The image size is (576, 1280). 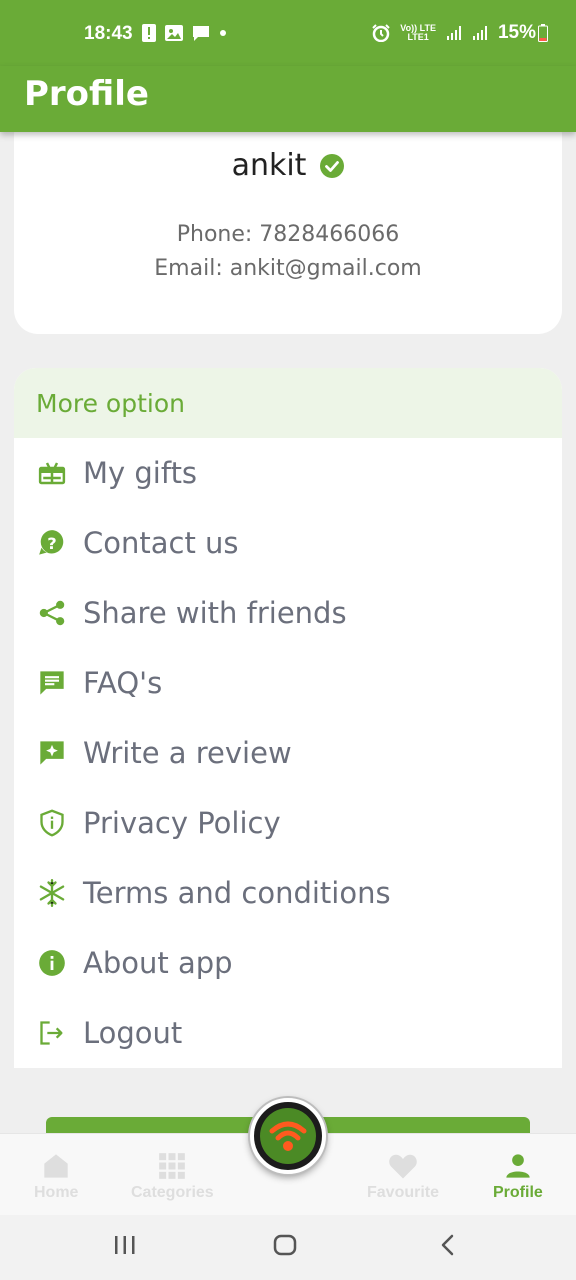 I want to click on gift-icon, so click(x=52, y=473).